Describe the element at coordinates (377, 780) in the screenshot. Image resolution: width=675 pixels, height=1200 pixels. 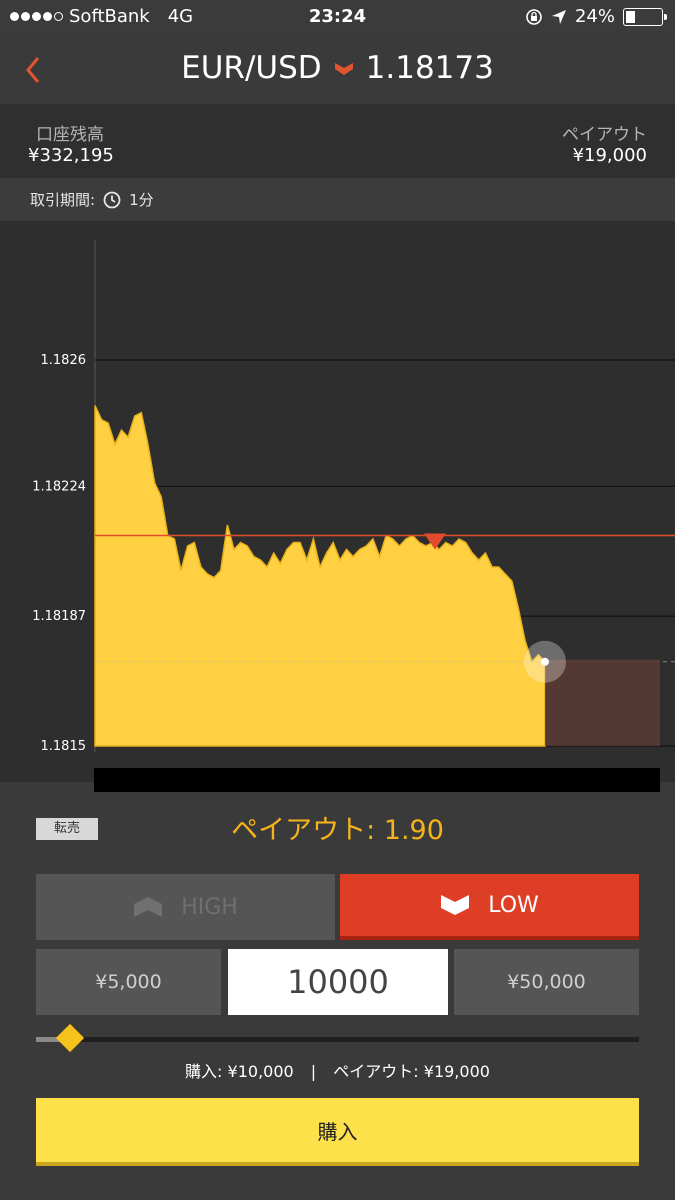
I see `timeline-bar` at that location.